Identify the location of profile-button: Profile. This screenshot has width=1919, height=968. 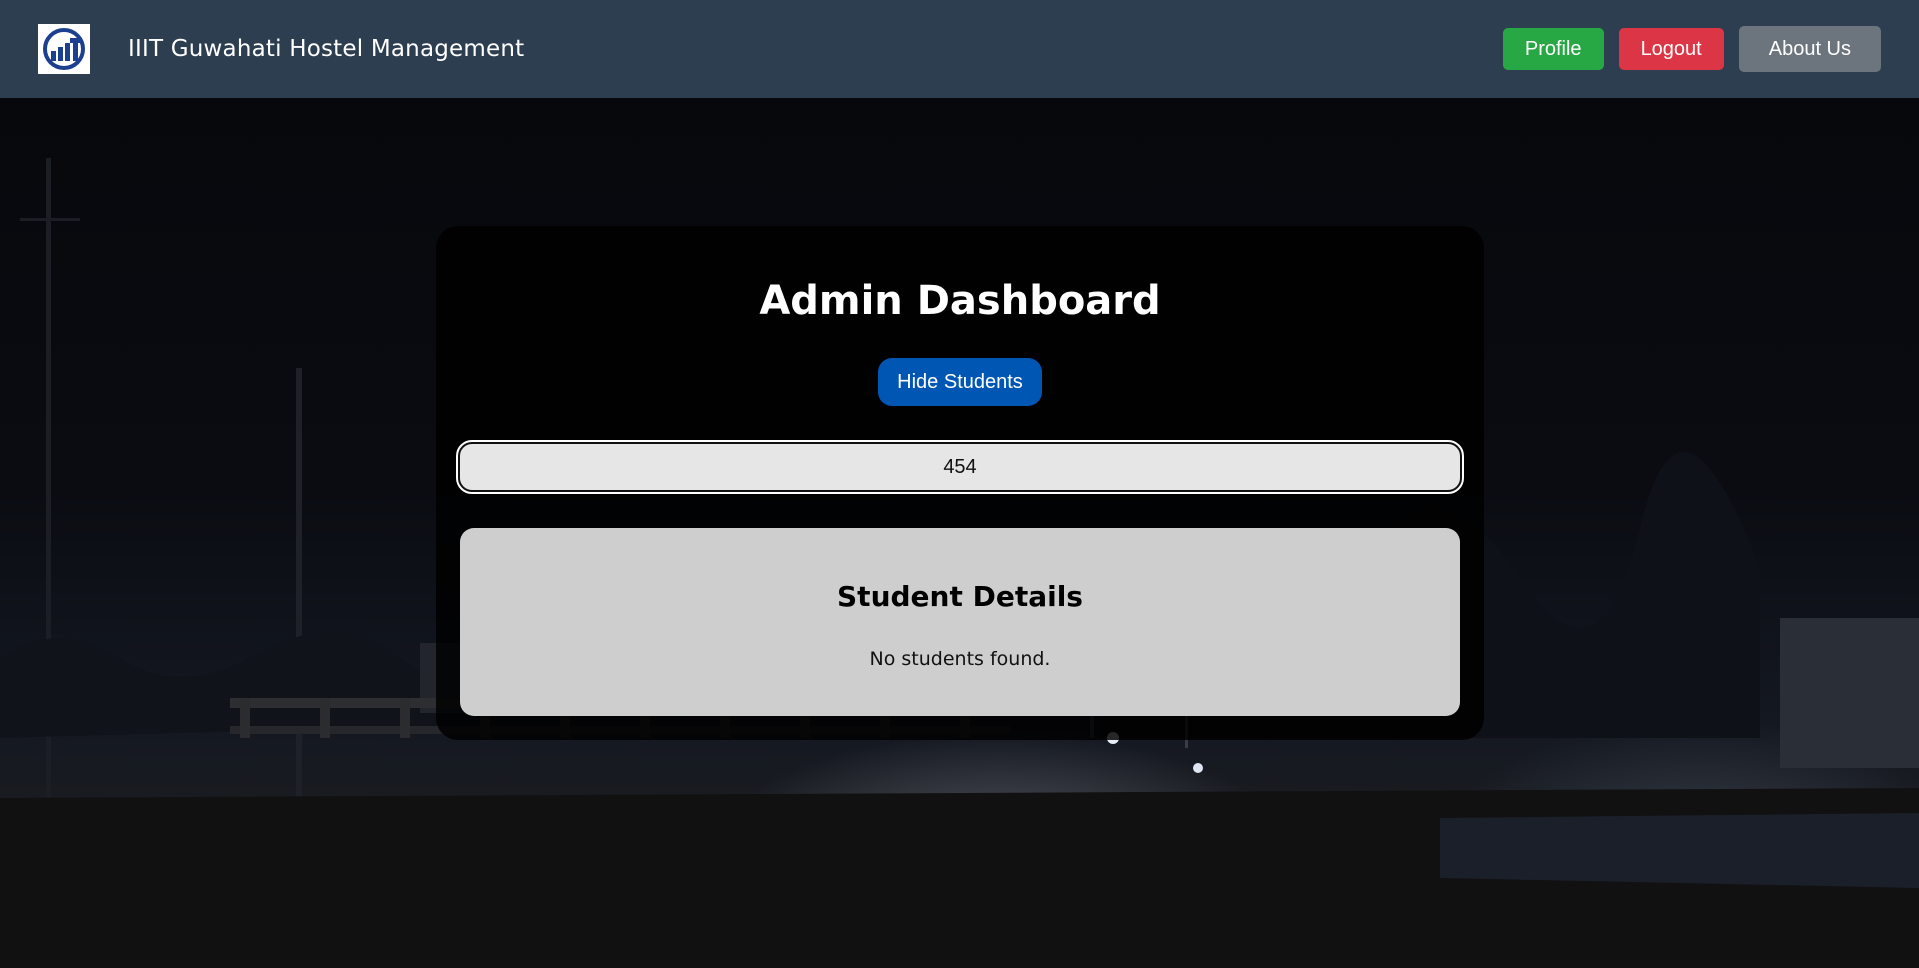
(1553, 49).